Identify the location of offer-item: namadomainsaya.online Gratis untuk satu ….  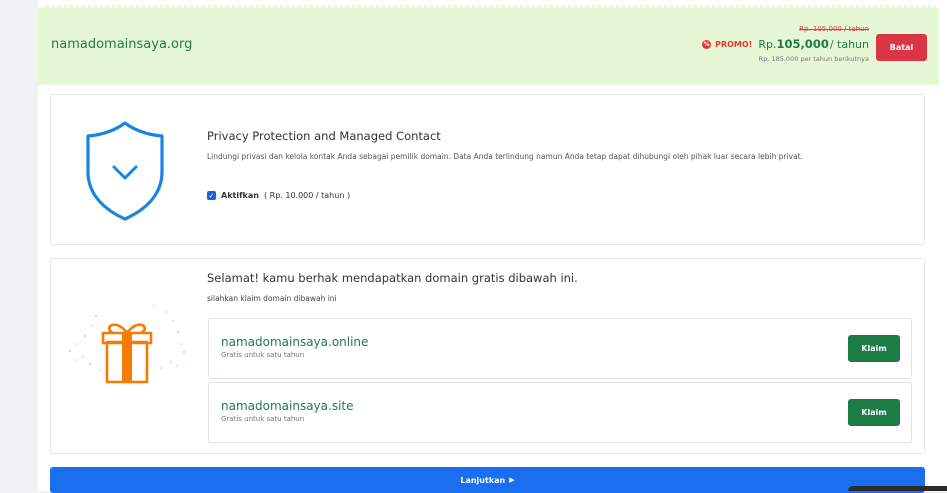
(560, 348).